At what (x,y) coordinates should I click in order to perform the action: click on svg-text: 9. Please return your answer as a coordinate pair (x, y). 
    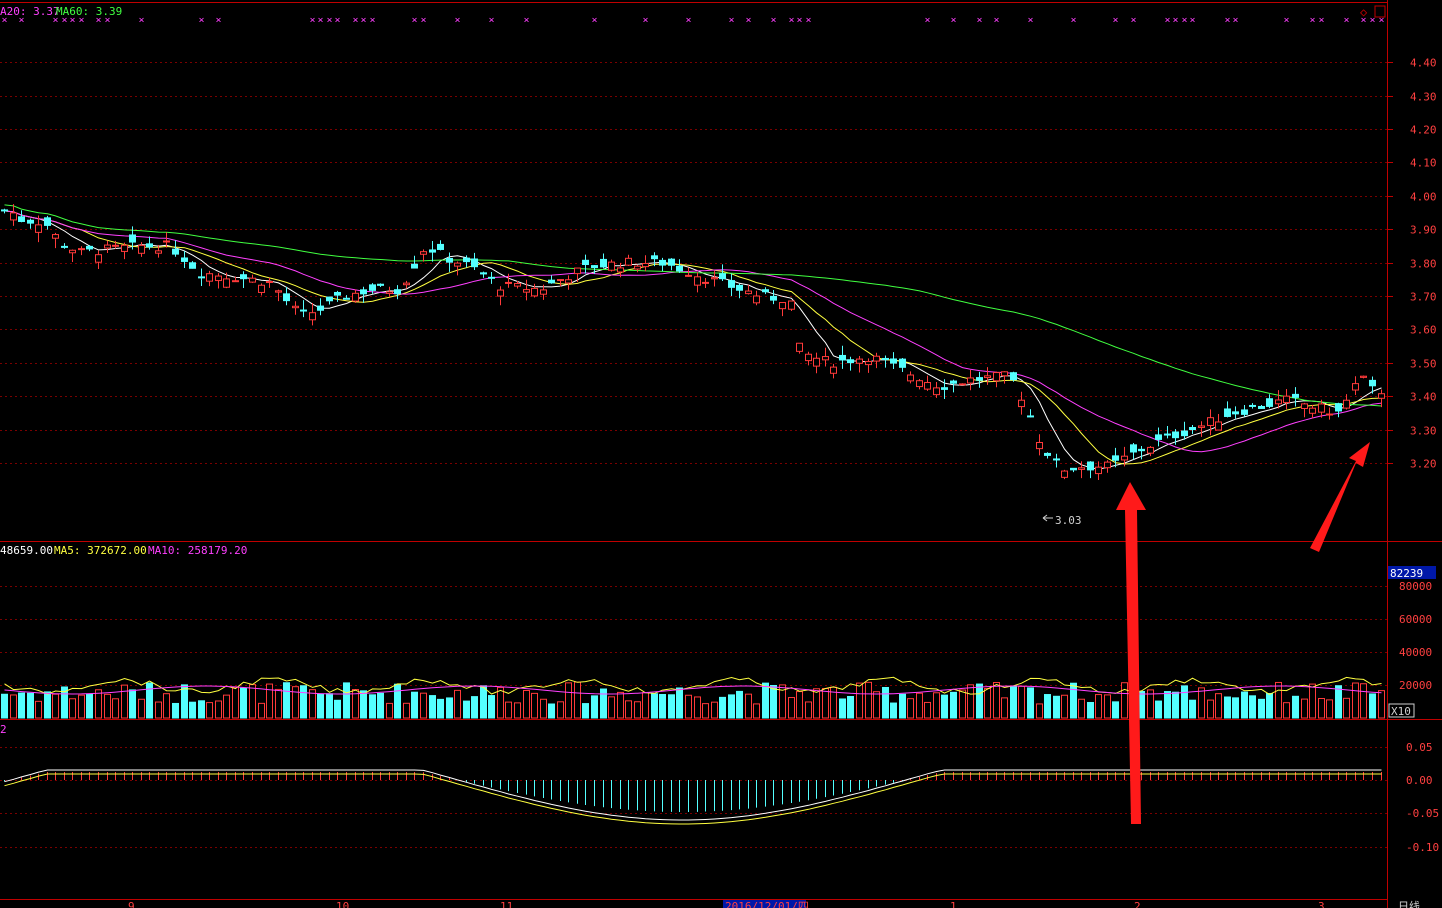
    Looking at the image, I should click on (131, 904).